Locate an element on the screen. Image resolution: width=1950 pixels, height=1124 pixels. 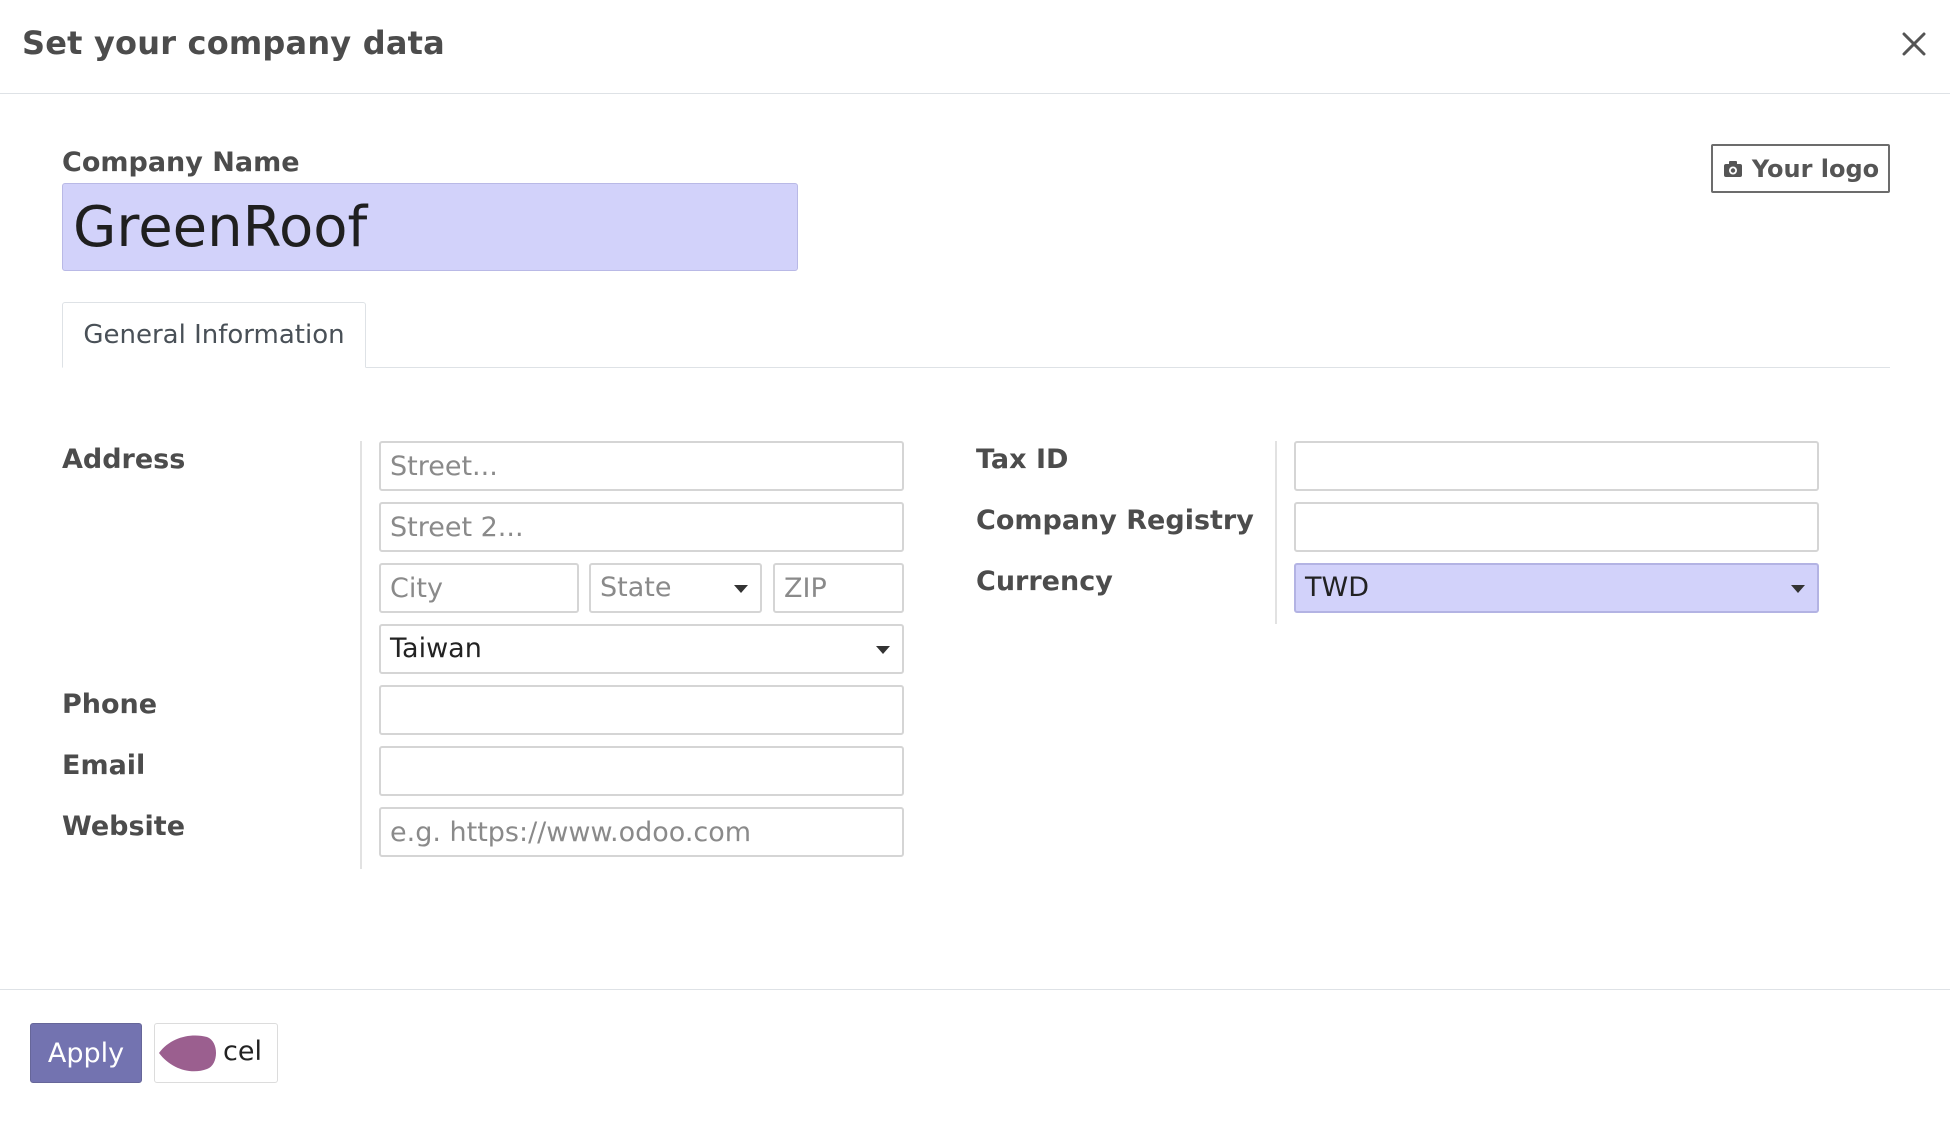
close-icon is located at coordinates (1914, 44).